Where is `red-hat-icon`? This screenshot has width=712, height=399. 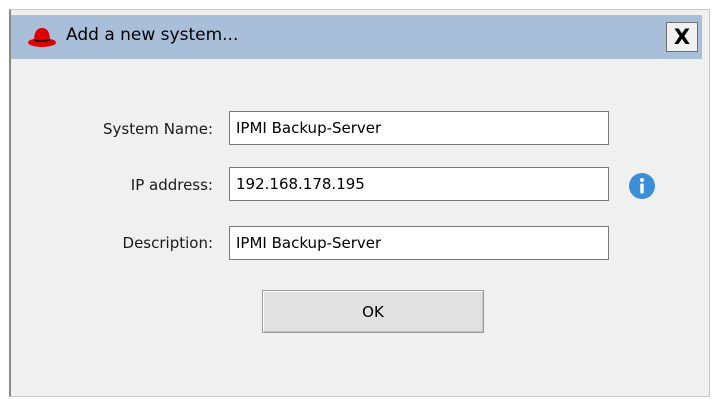 red-hat-icon is located at coordinates (42, 37).